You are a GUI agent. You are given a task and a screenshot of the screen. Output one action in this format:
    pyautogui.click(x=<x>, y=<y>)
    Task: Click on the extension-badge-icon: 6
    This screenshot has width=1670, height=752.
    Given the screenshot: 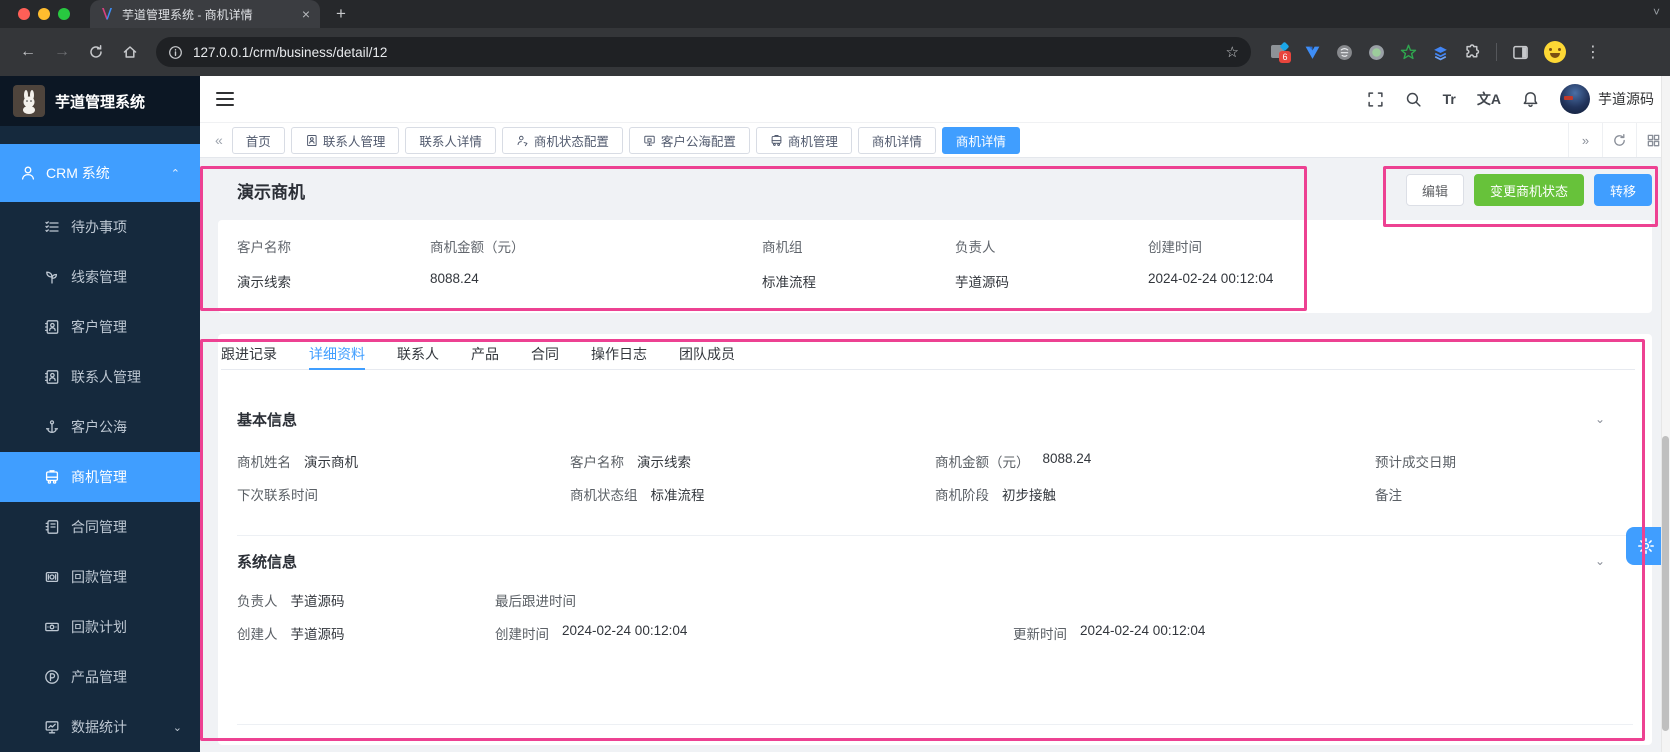 What is the action you would take?
    pyautogui.click(x=1281, y=52)
    